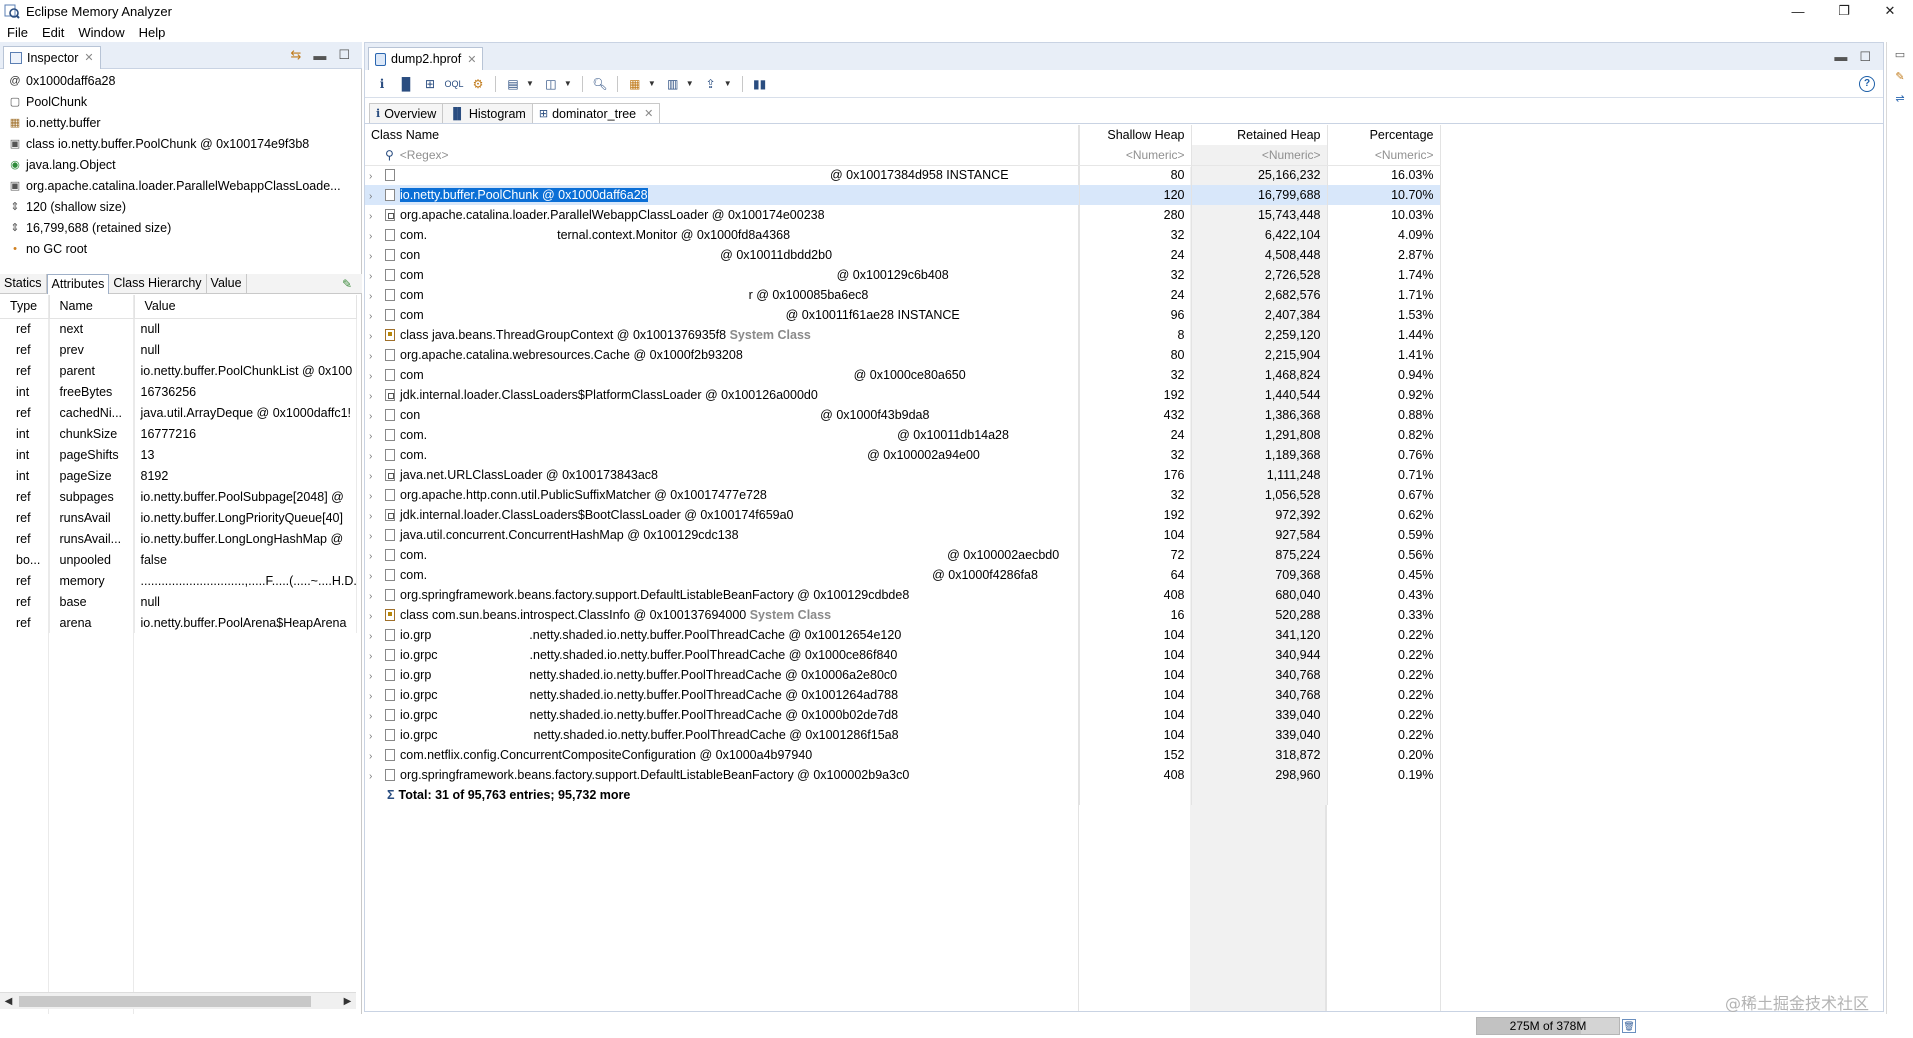 The height and width of the screenshot is (1038, 1913). Describe the element at coordinates (347, 1001) in the screenshot. I see `scroll-right-icon: ▶` at that location.